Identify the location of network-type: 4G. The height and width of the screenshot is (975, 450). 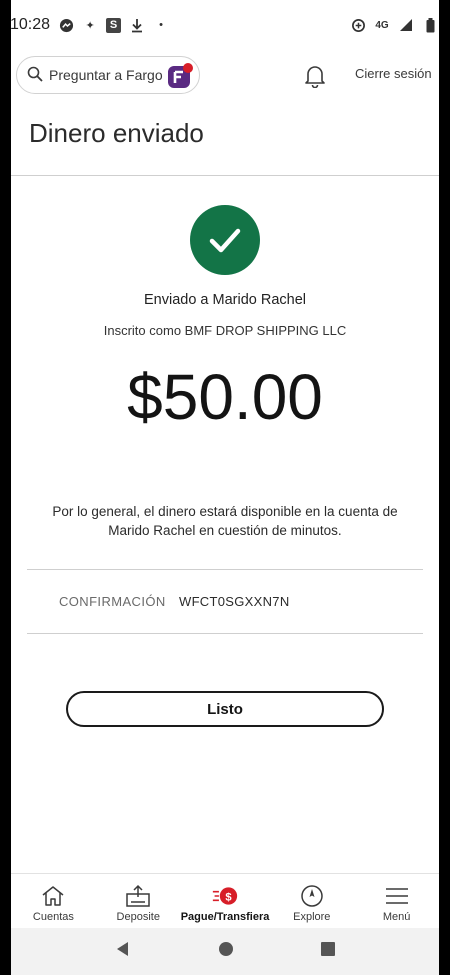
(382, 25).